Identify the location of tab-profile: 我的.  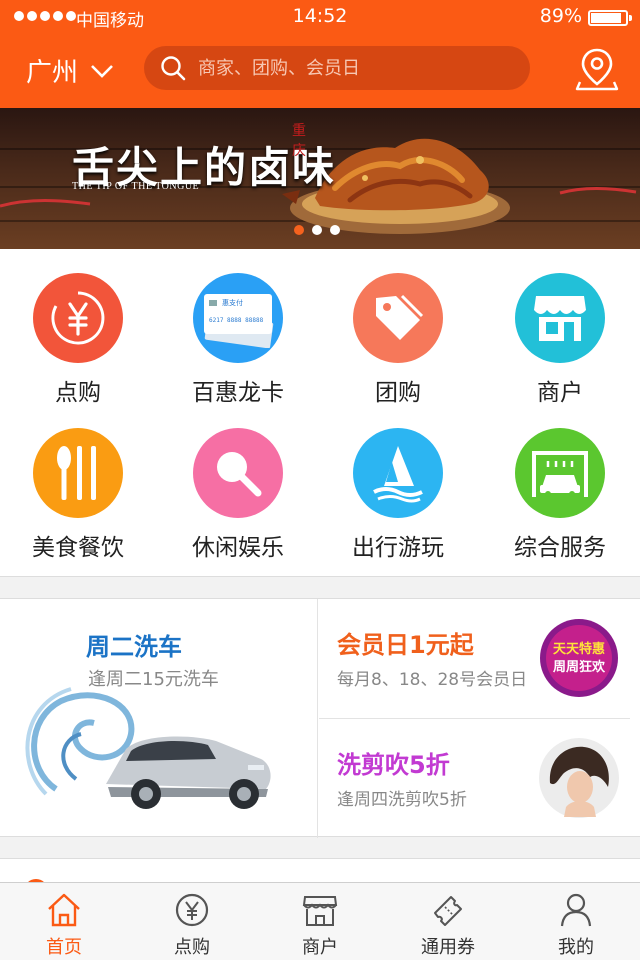
(576, 921).